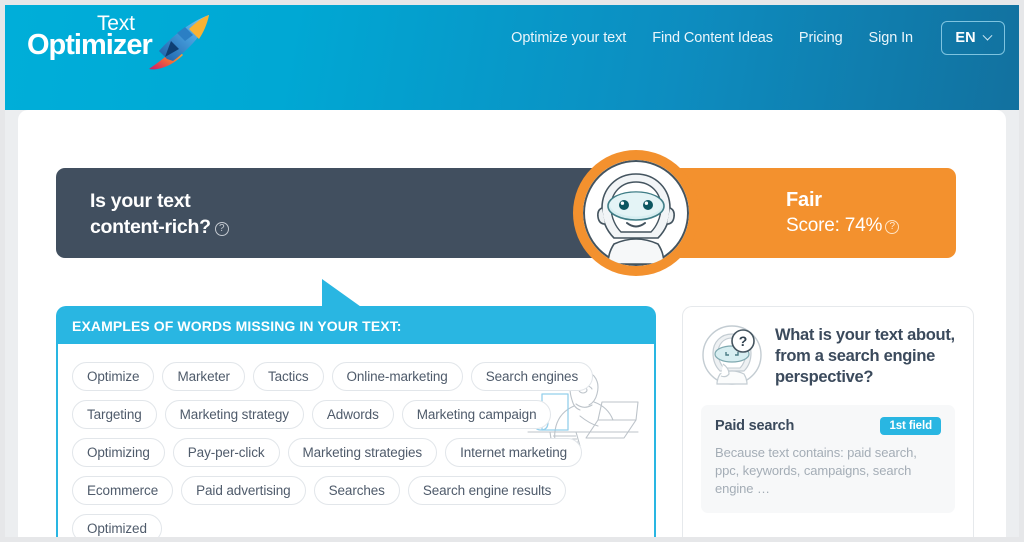  Describe the element at coordinates (203, 376) in the screenshot. I see `word-chip: Marketer` at that location.